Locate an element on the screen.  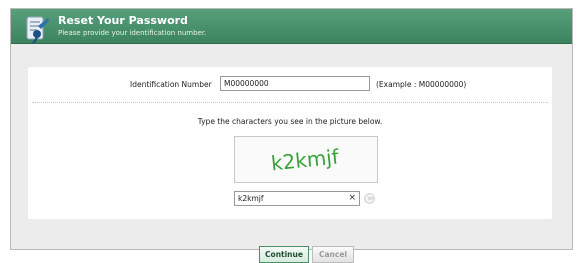
refresh-icon is located at coordinates (369, 198).